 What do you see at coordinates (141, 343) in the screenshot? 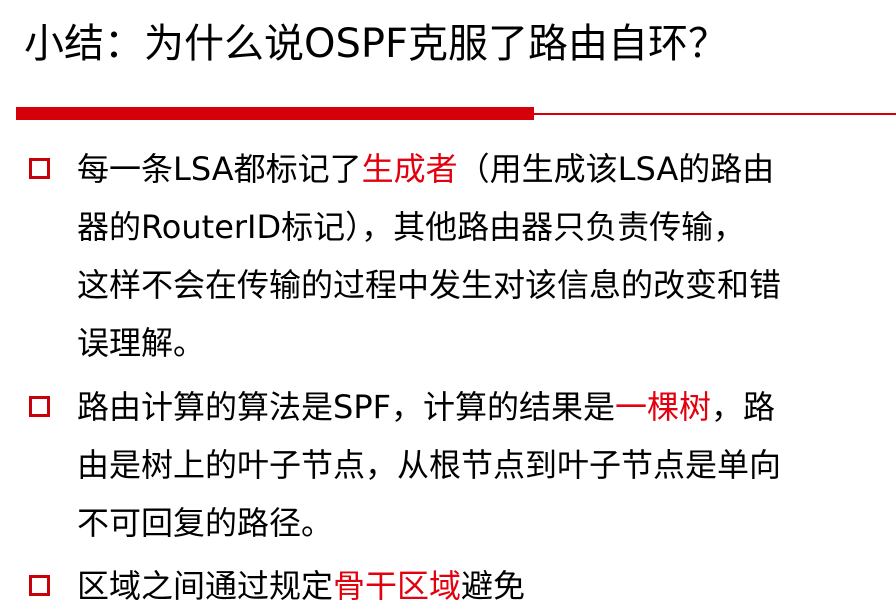
I see `text-line: 误理解。` at bounding box center [141, 343].